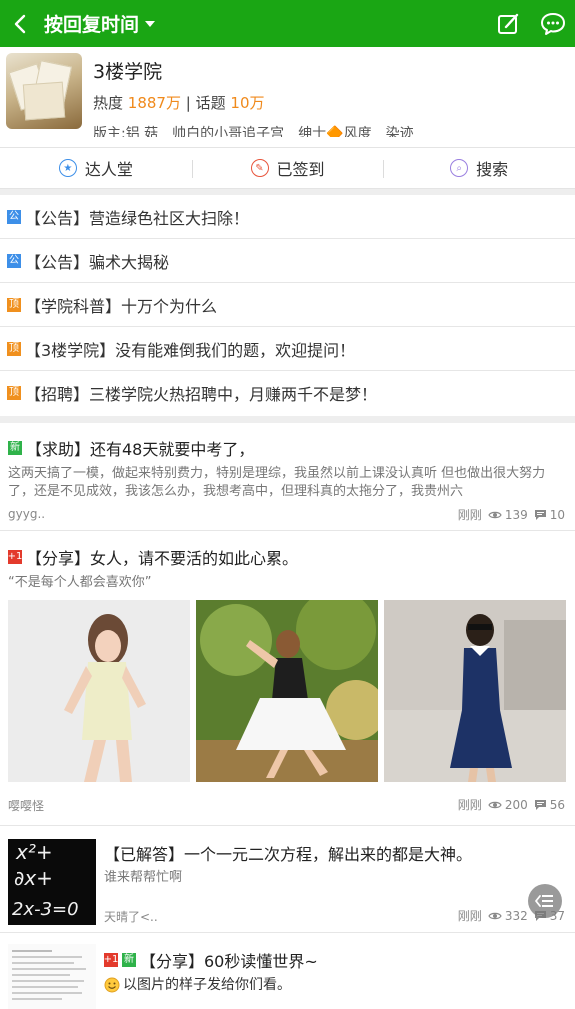  Describe the element at coordinates (492, 169) in the screenshot. I see `search-label: 搜索` at that location.